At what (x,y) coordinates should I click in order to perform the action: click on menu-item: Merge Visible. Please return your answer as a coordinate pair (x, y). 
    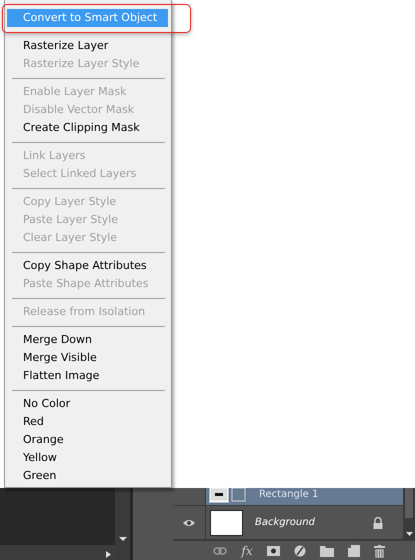
    Looking at the image, I should click on (87, 358).